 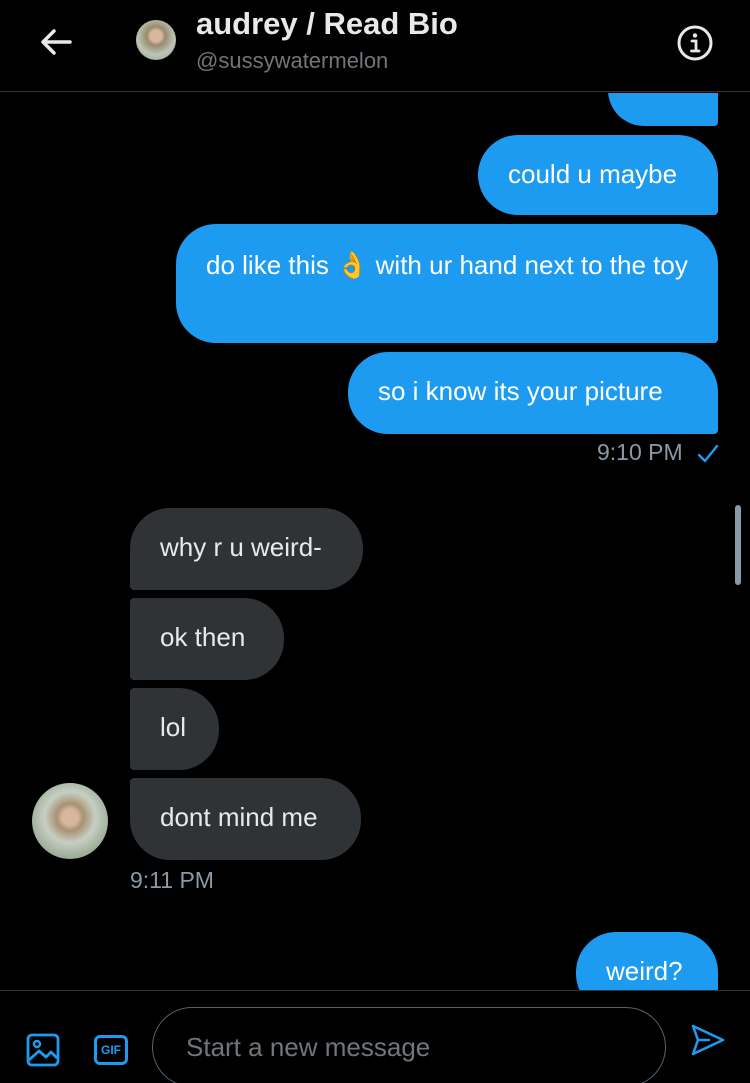 I want to click on sent-message: could u maybe, so click(x=598, y=175).